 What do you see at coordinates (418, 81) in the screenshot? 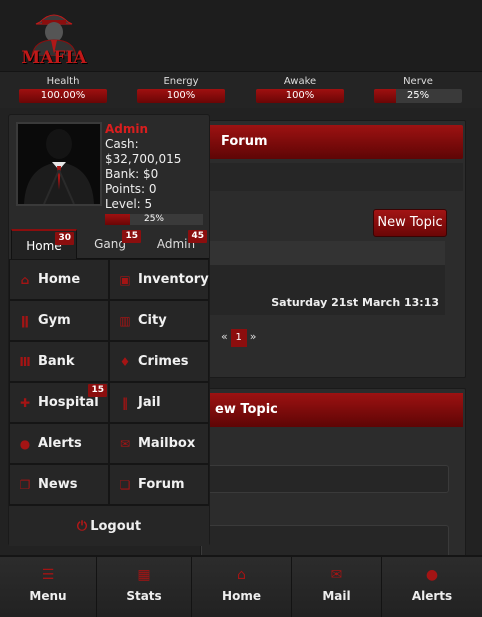
I see `stat-label: Nerve` at bounding box center [418, 81].